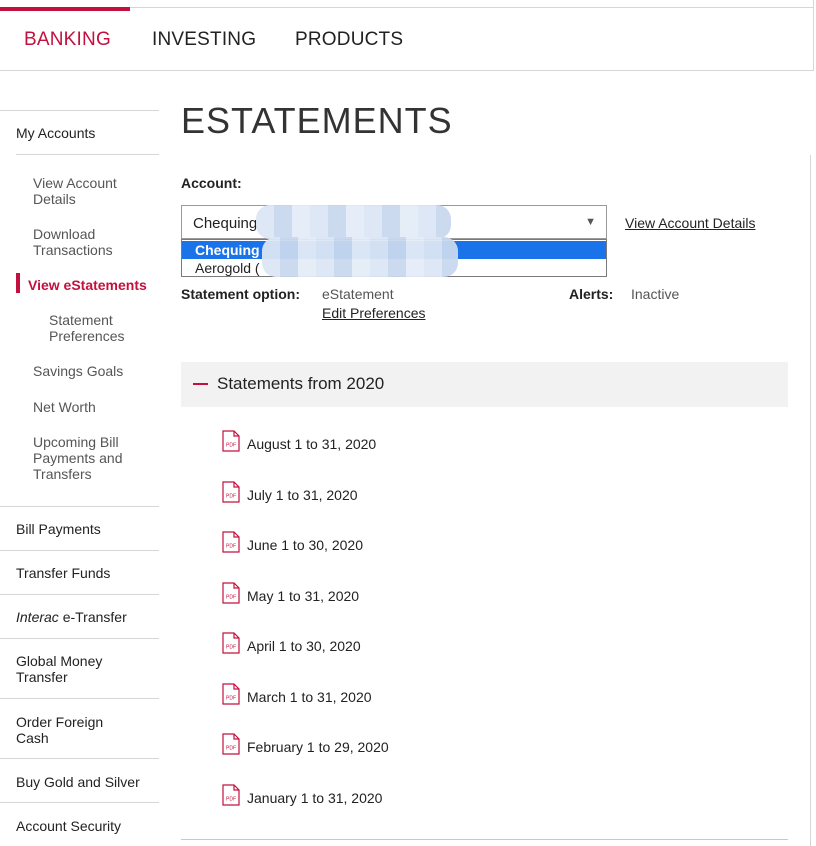 This screenshot has width=816, height=846. What do you see at coordinates (86, 826) in the screenshot?
I see `sidebar-item-account-security: Account Security` at bounding box center [86, 826].